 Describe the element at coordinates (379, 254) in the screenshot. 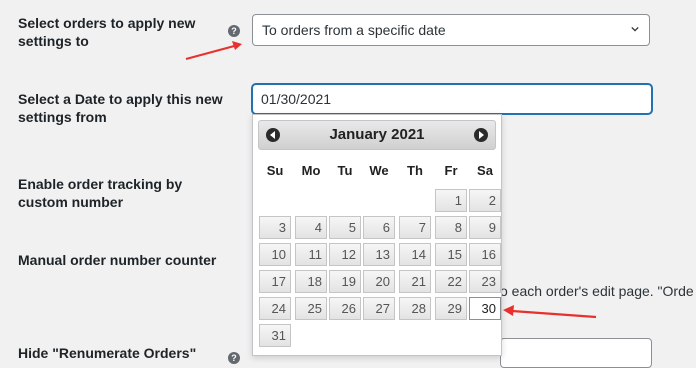

I see `calendar-day-13: 13` at that location.